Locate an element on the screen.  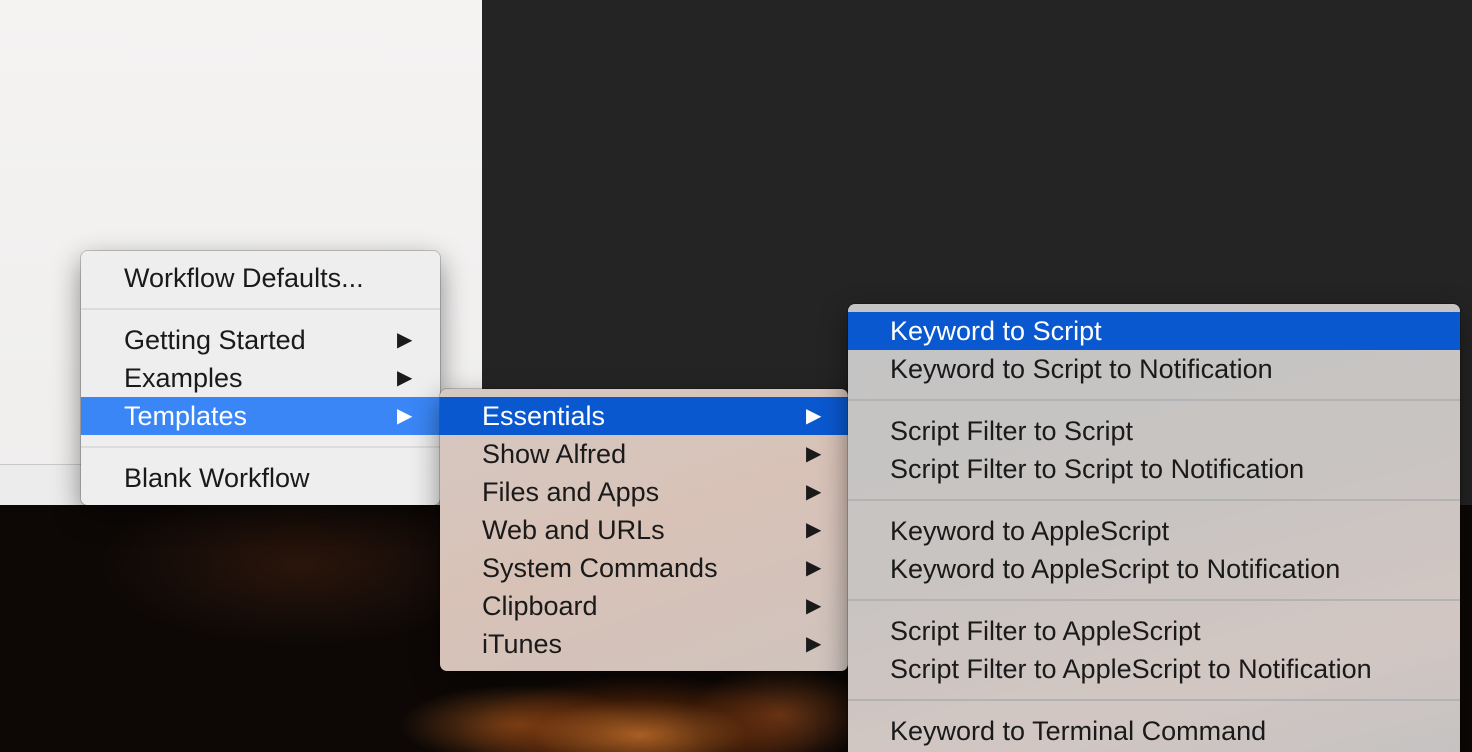
menu-item-label: Script Filter to Script is located at coordinates (1012, 431).